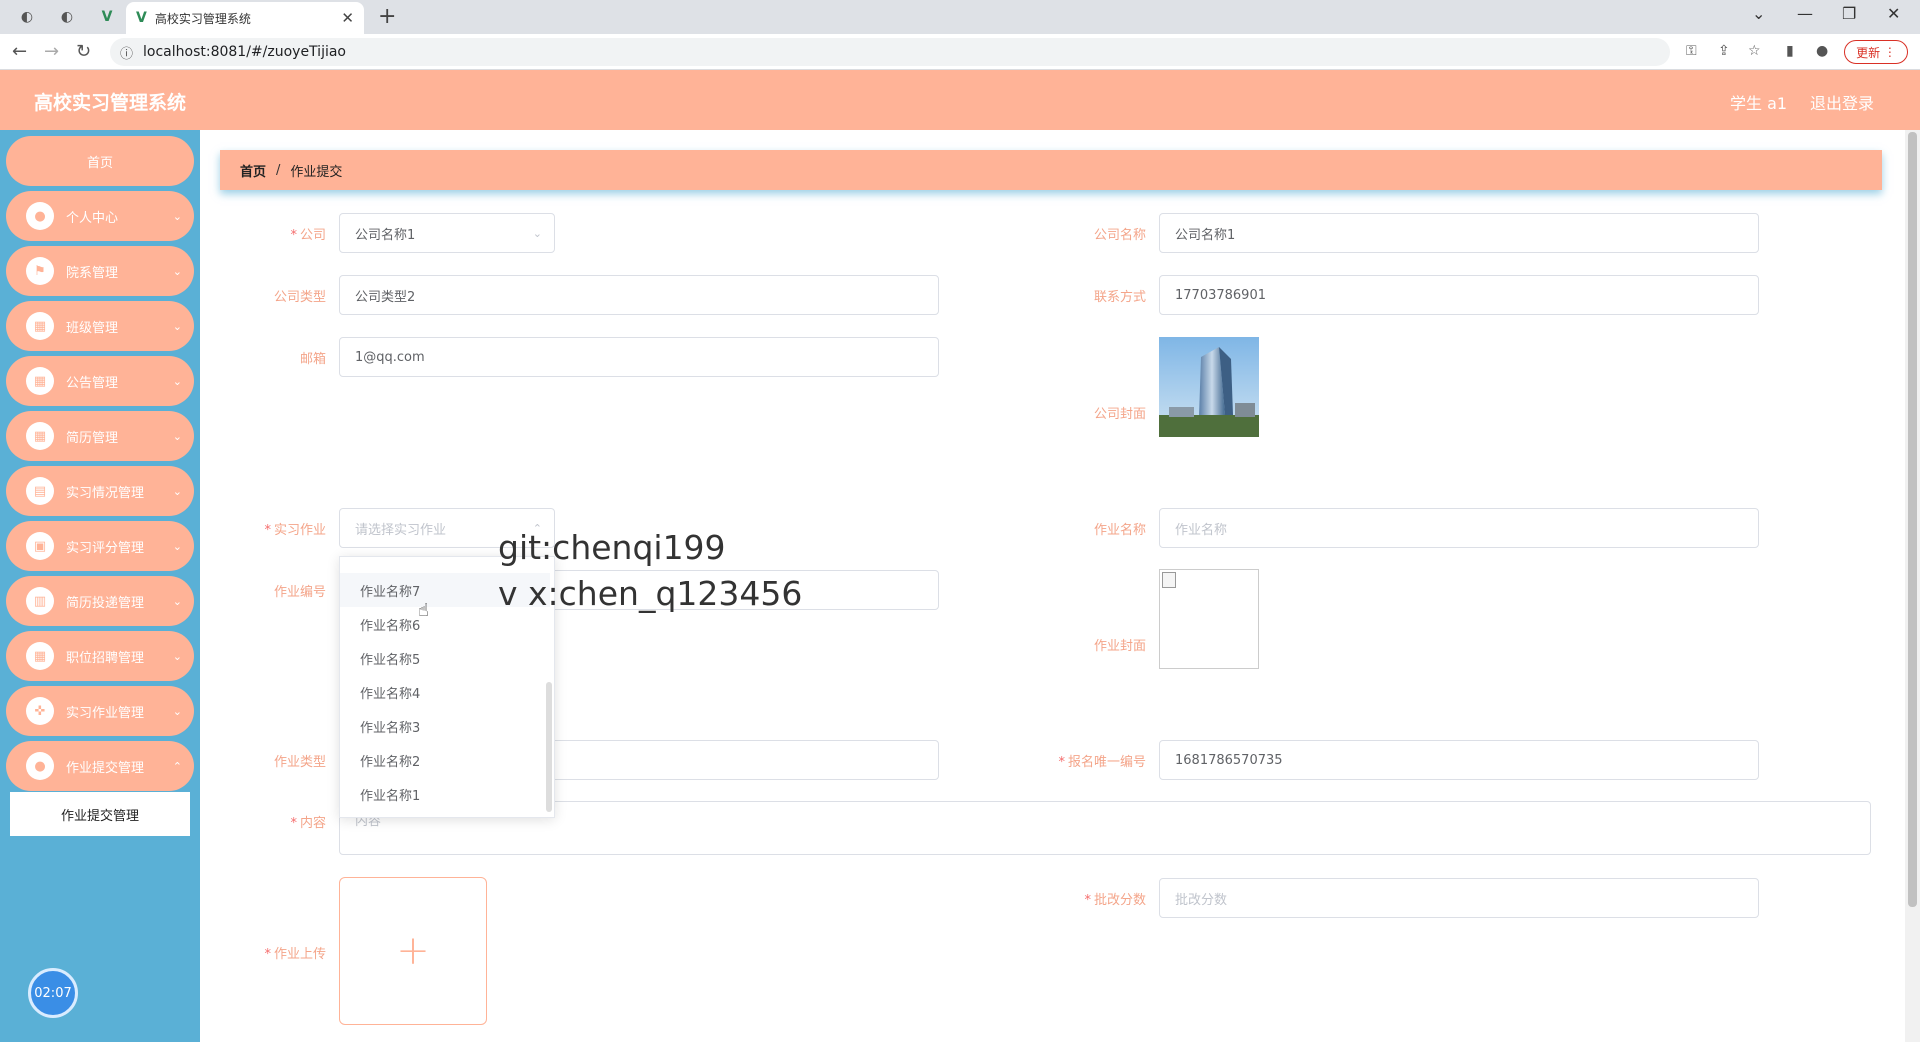 The width and height of the screenshot is (1920, 1042). I want to click on company-select: 公司名称1 ⌄, so click(447, 233).